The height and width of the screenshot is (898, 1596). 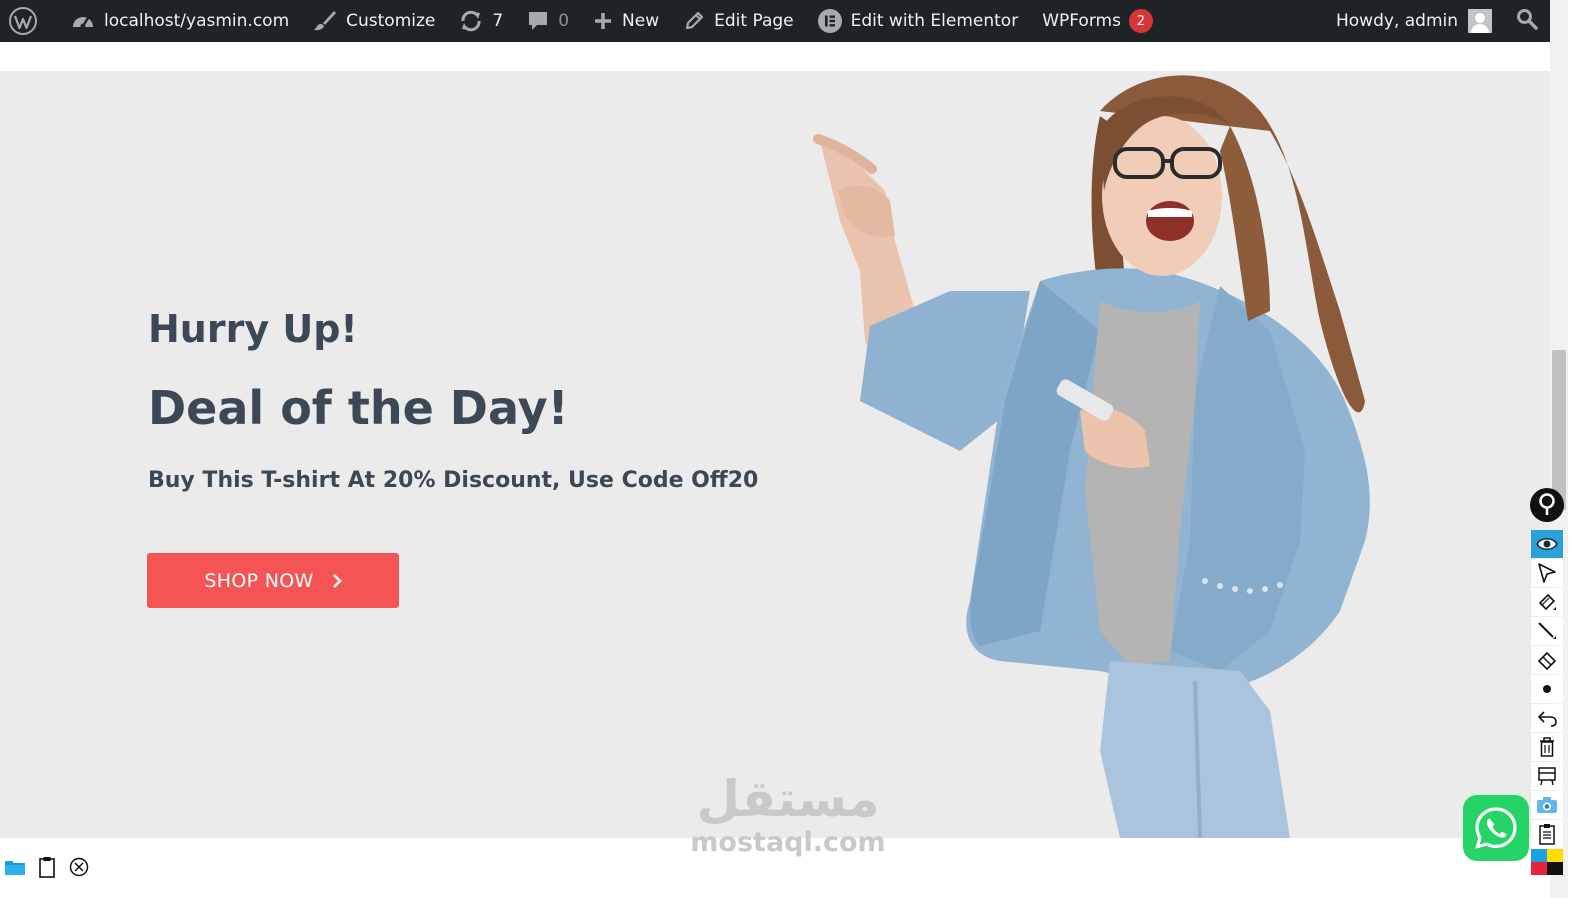 What do you see at coordinates (829, 21) in the screenshot?
I see `elementor-icon` at bounding box center [829, 21].